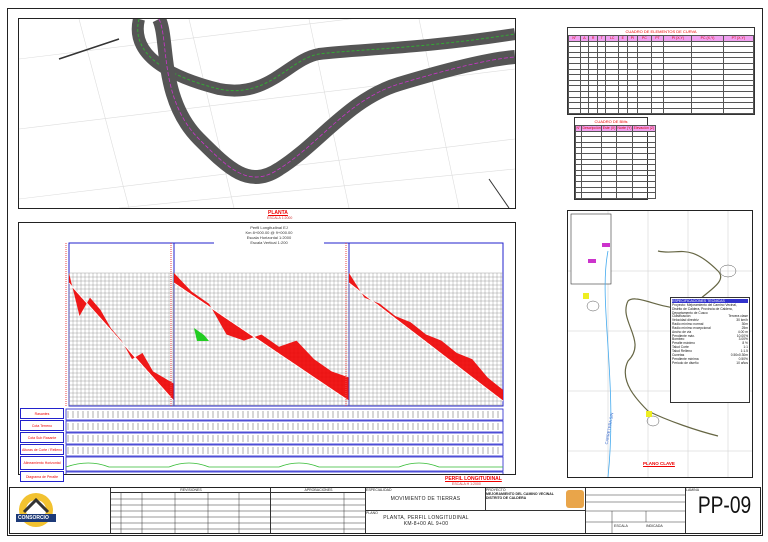 The width and height of the screenshot is (768, 542). I want to click on signatures-box: ESCALA INDICADA, so click(635, 510).